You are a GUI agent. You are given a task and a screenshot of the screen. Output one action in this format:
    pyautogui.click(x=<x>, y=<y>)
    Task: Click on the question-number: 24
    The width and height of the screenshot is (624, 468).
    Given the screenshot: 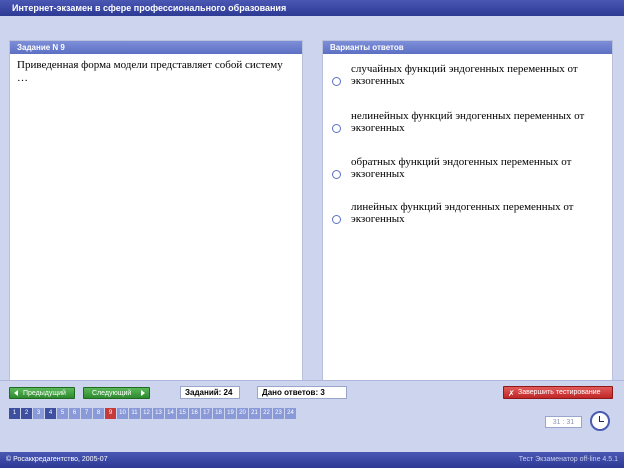 What is the action you would take?
    pyautogui.click(x=290, y=413)
    